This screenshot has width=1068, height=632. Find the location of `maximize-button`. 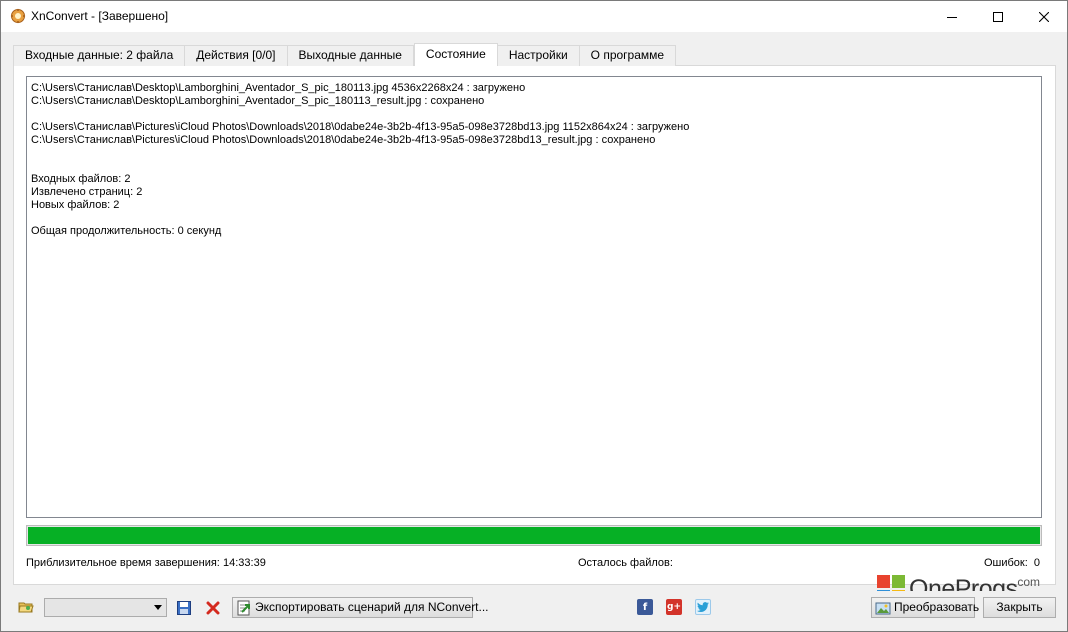

maximize-button is located at coordinates (998, 16).